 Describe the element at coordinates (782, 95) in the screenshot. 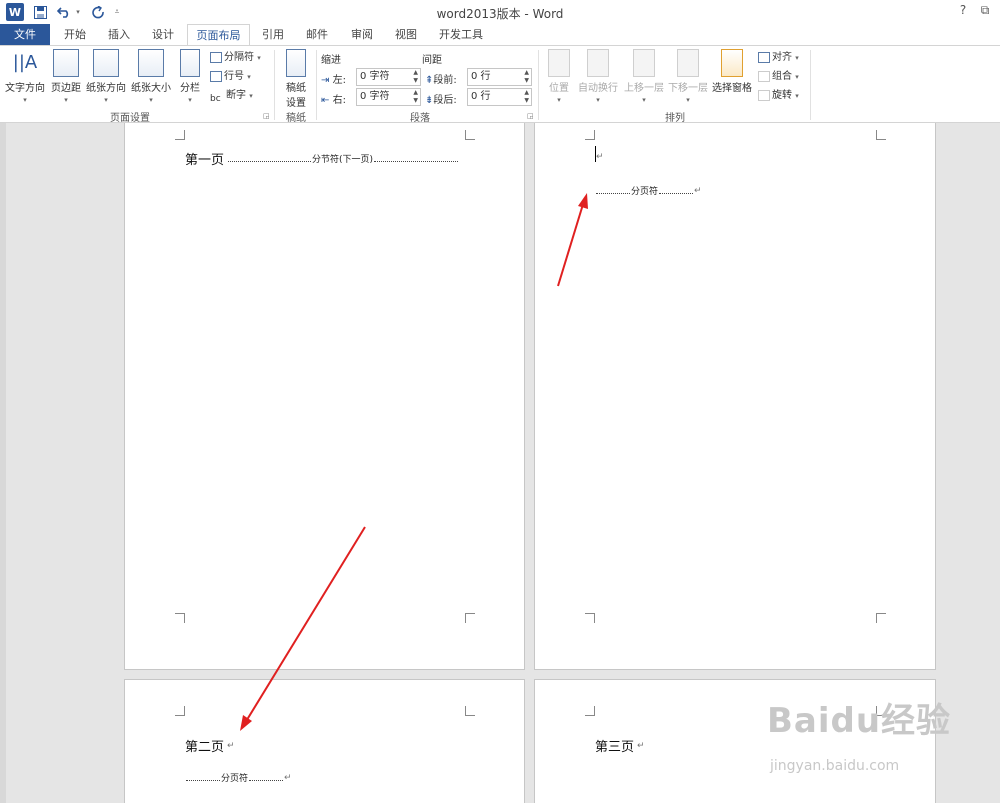

I see `rotate-label: 旋转` at that location.